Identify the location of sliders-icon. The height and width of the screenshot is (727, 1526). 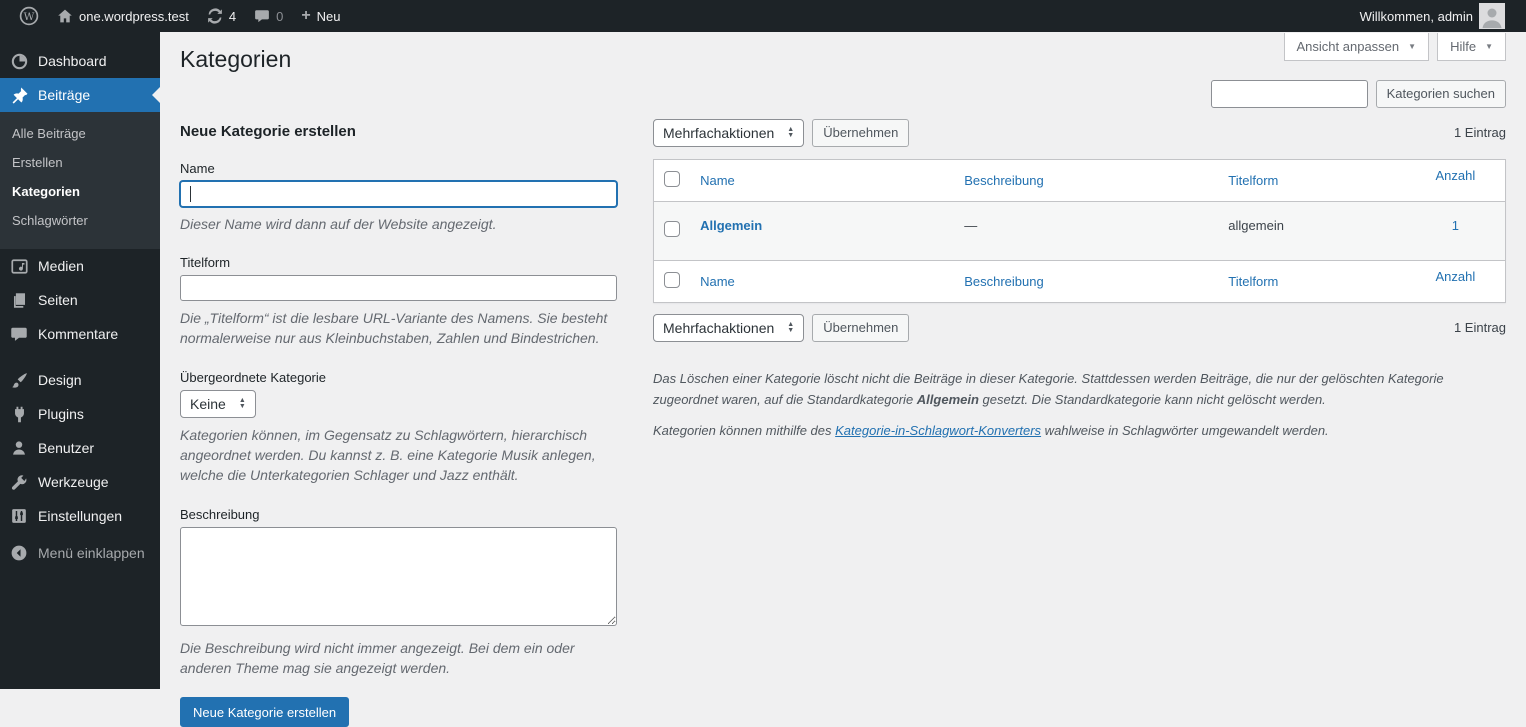
(19, 516).